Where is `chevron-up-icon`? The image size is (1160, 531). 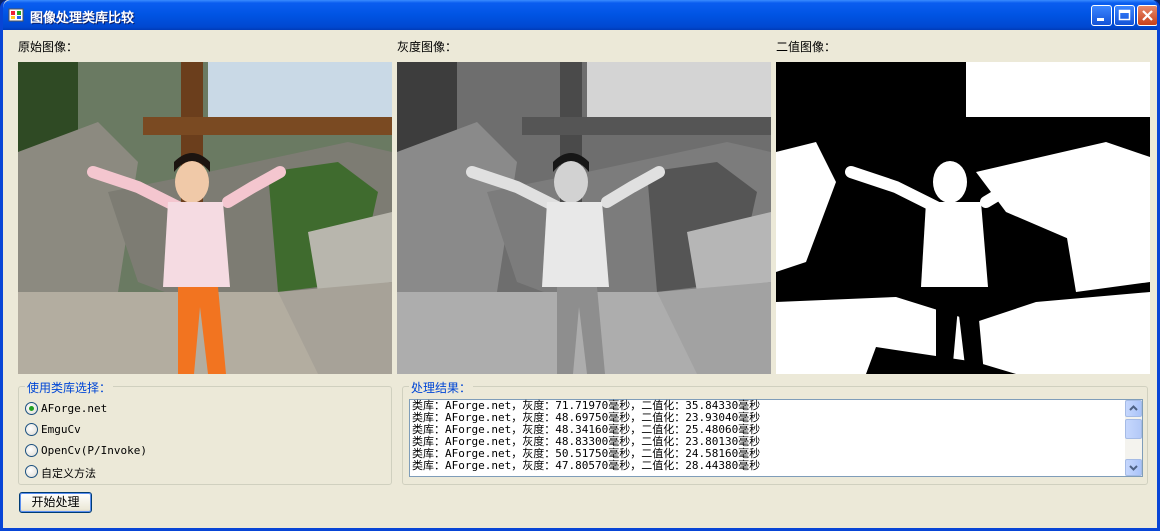
chevron-up-icon is located at coordinates (1133, 408).